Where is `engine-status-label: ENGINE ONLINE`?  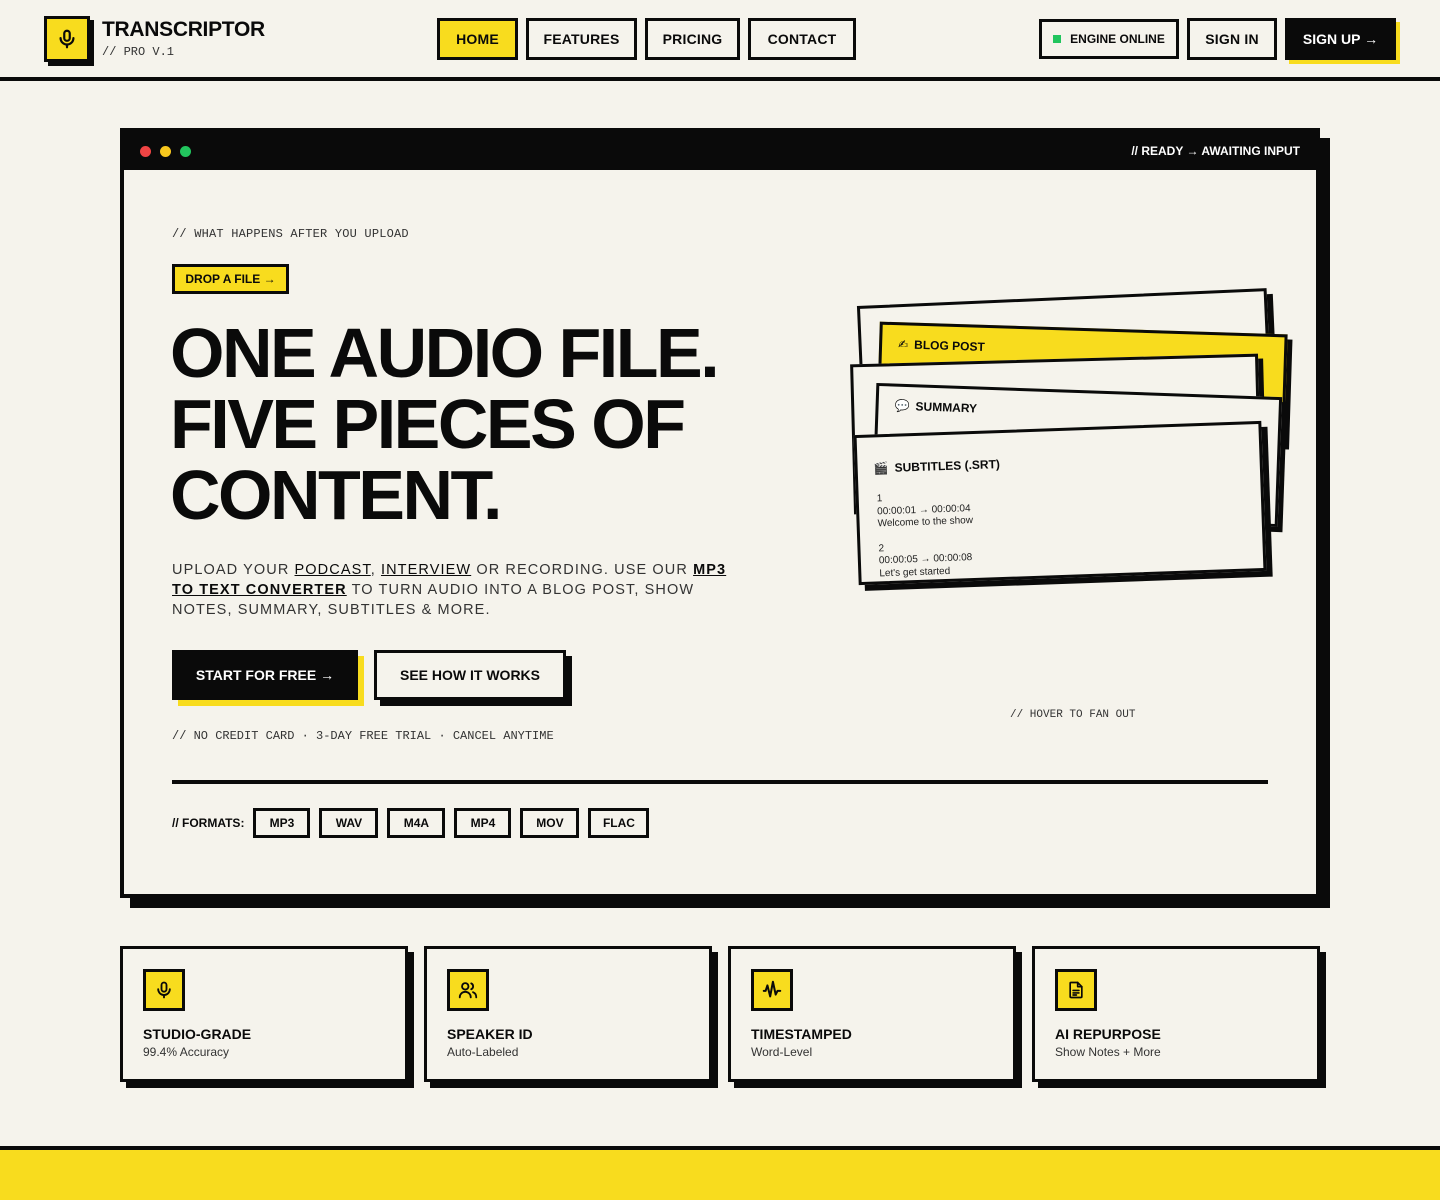
engine-status-label: ENGINE ONLINE is located at coordinates (1117, 39).